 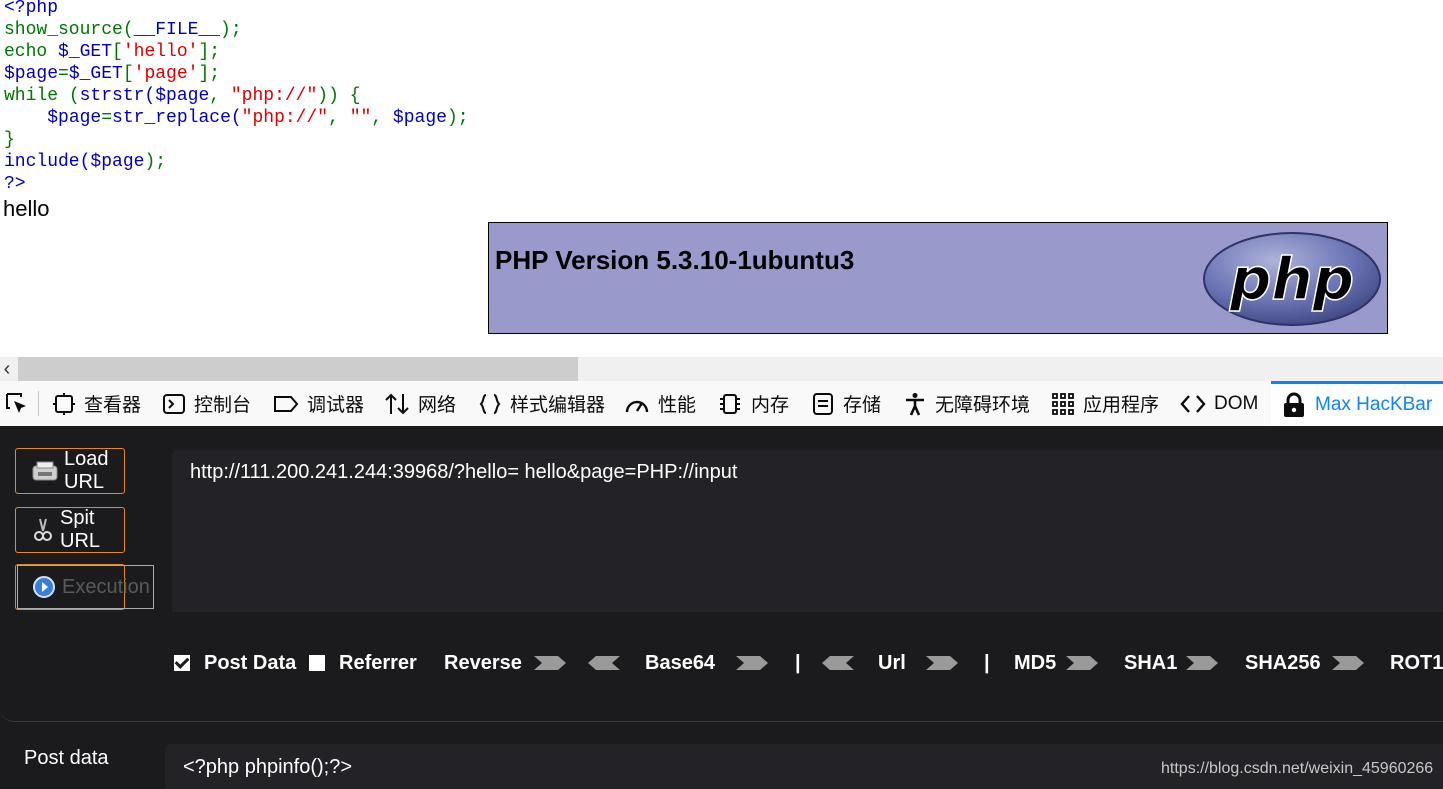 What do you see at coordinates (66, 758) in the screenshot?
I see `post-data-label: Post data` at bounding box center [66, 758].